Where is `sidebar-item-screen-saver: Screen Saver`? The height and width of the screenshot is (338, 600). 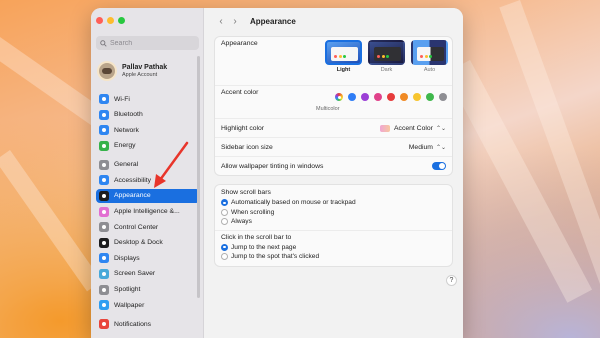
sidebar-item-screen-saver: Screen Saver is located at coordinates (148, 274).